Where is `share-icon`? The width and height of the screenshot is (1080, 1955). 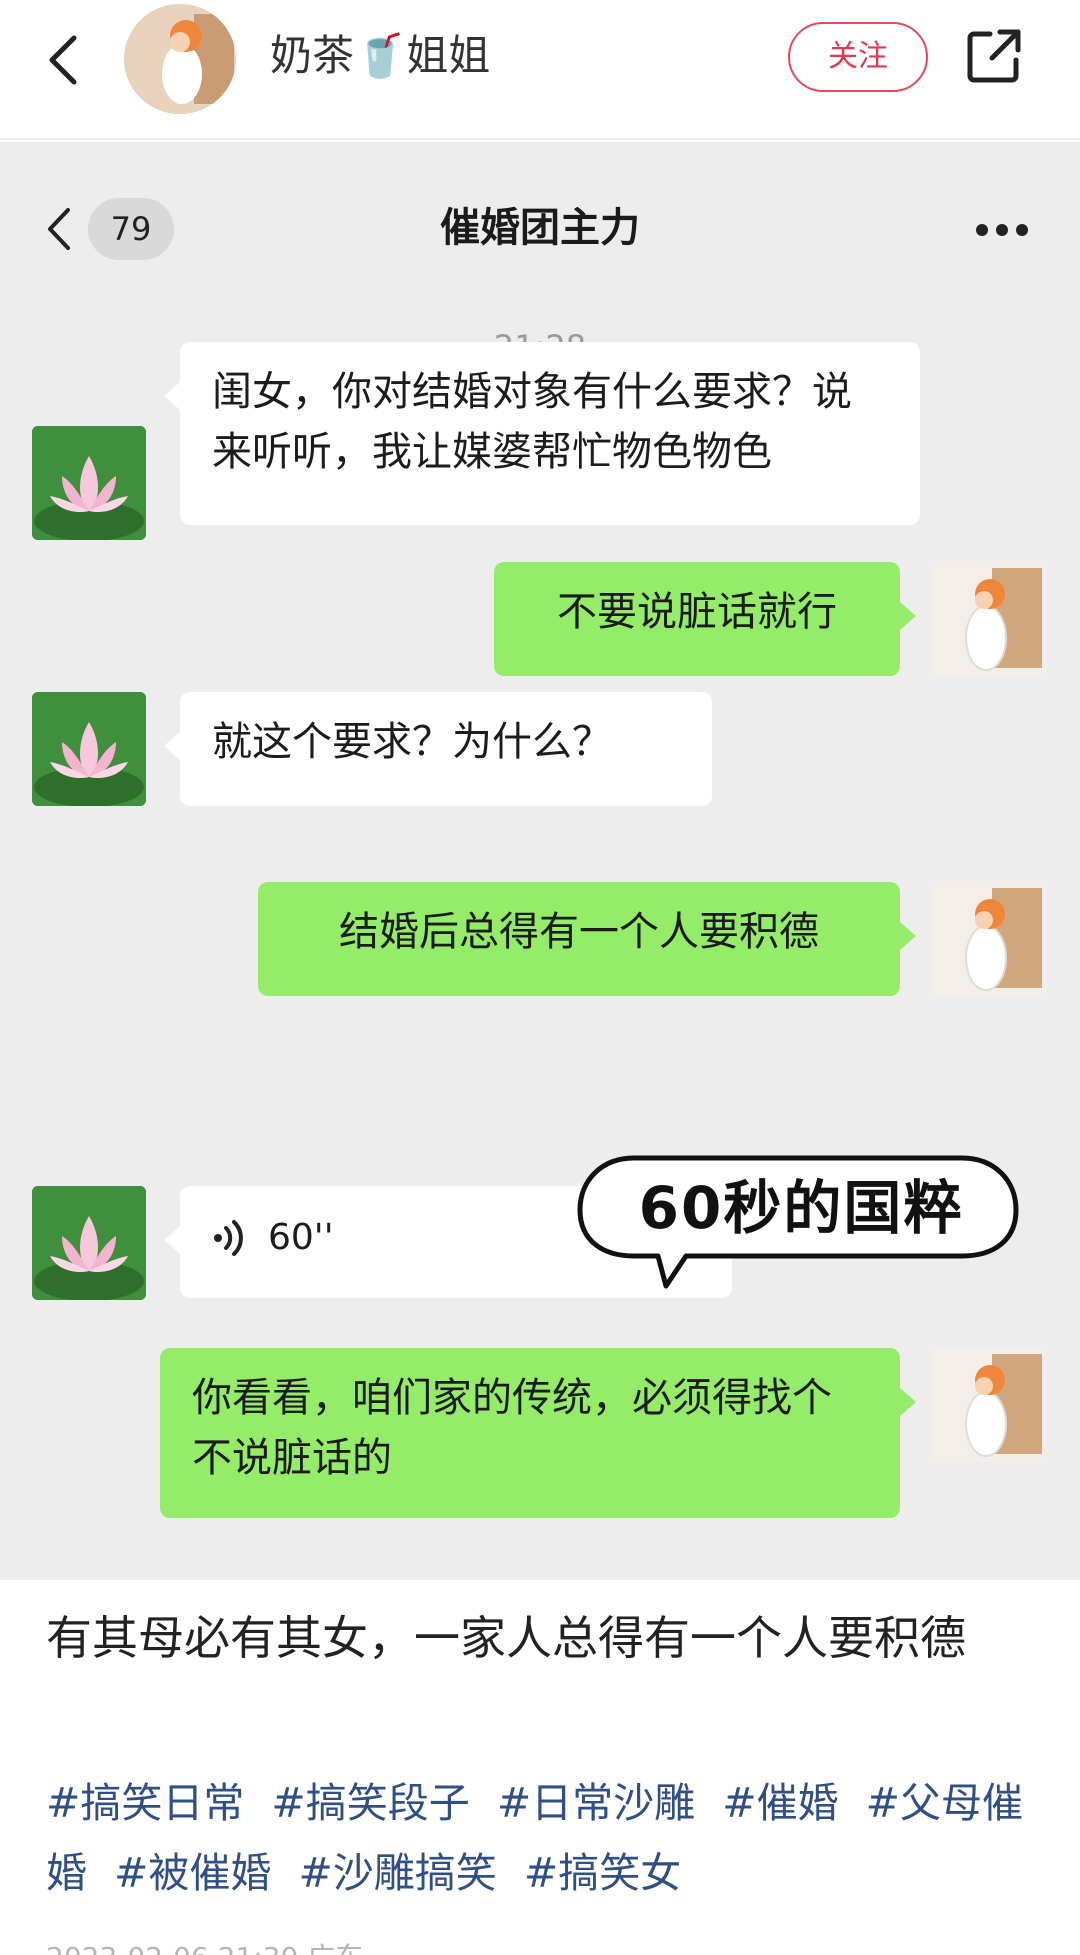
share-icon is located at coordinates (994, 56).